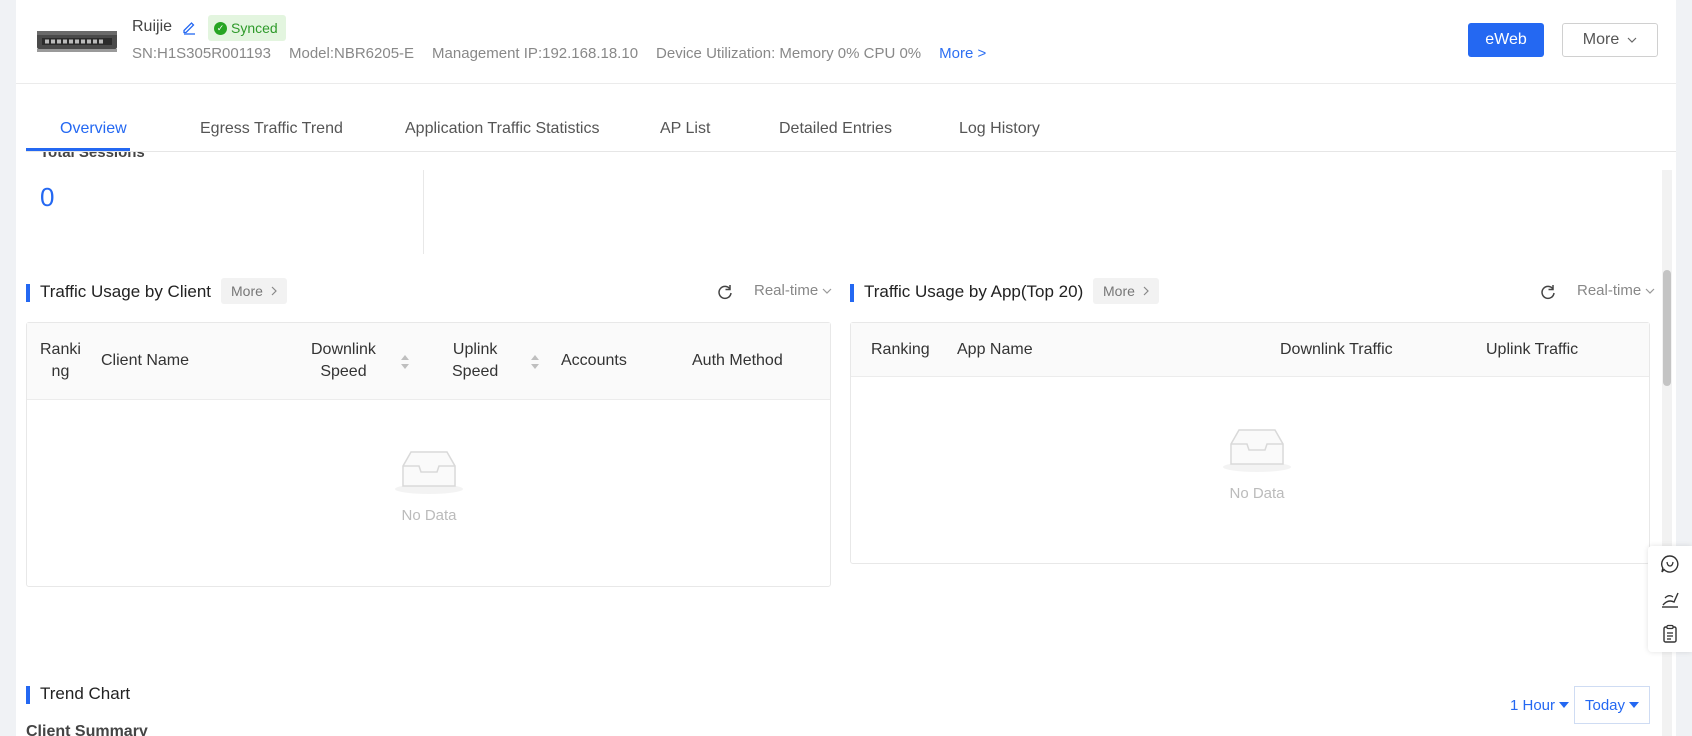 This screenshot has width=1692, height=736. I want to click on device-utilization: Device Utilization: Memory 0% CPU 0%, so click(789, 53).